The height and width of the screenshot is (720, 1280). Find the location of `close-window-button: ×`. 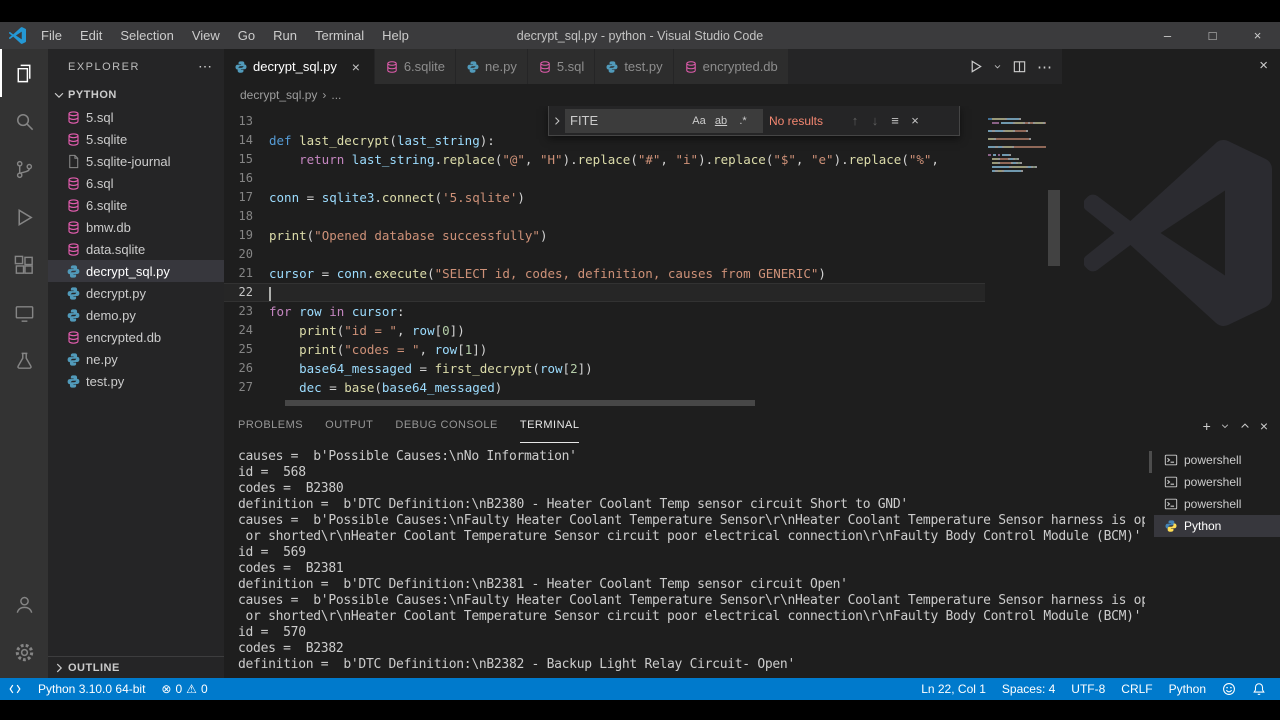

close-window-button: × is located at coordinates (1257, 35).